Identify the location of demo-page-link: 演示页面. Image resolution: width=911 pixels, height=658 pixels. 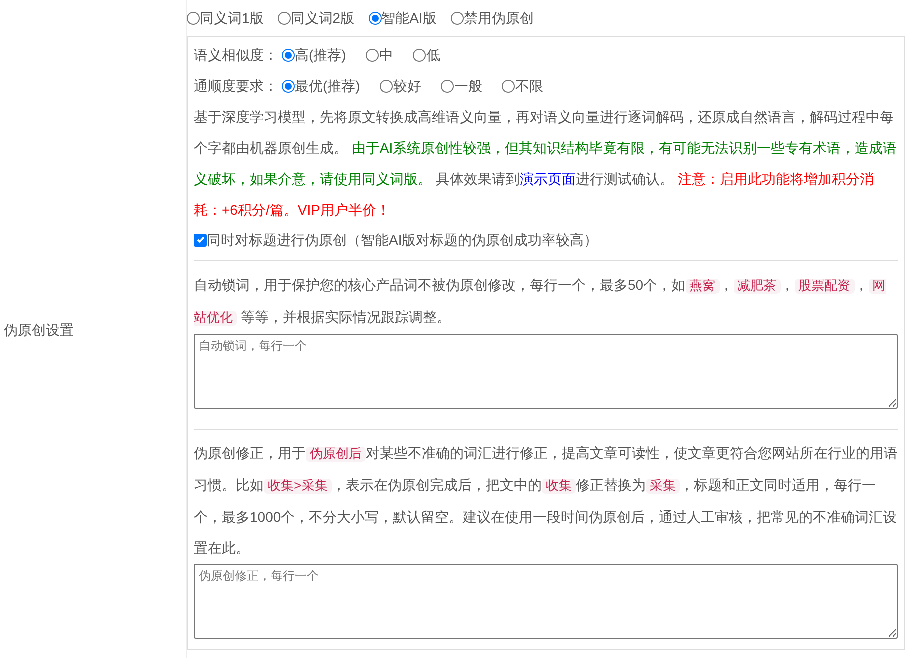
(548, 179).